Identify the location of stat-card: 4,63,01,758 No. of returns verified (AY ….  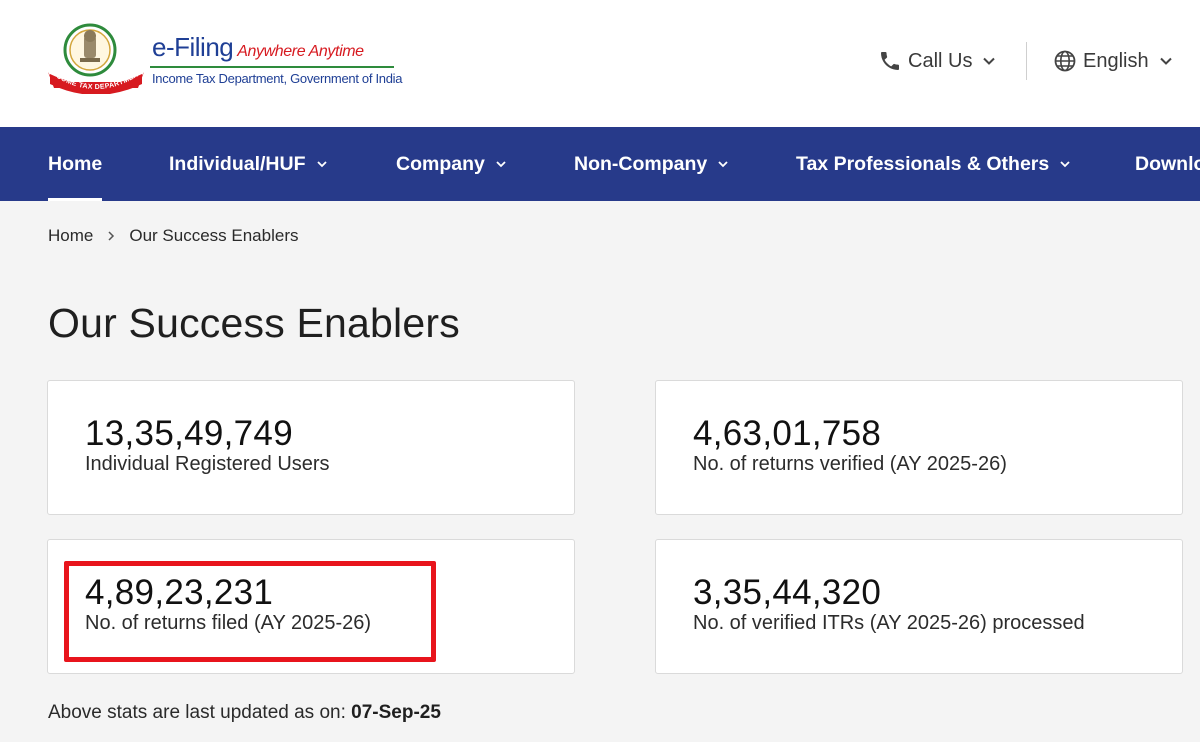
(919, 447).